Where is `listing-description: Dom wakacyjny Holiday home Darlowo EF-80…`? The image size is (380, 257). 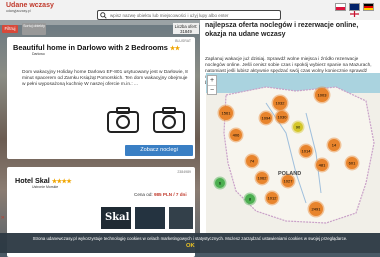 listing-description: Dom wakacyjny Holiday home Darlowo EF-80… is located at coordinates (105, 78).